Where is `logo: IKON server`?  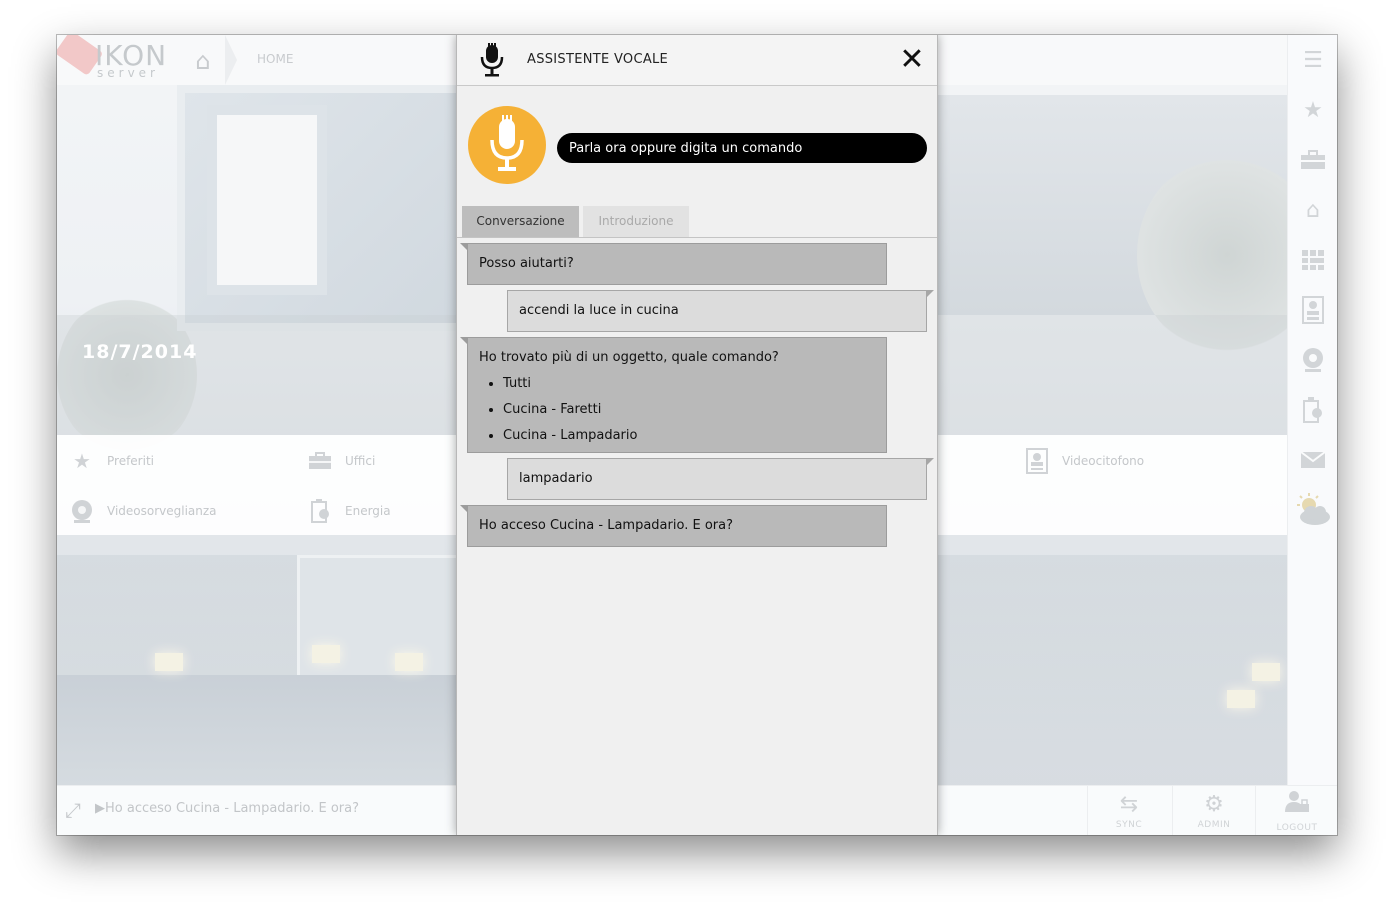 logo: IKON server is located at coordinates (117, 60).